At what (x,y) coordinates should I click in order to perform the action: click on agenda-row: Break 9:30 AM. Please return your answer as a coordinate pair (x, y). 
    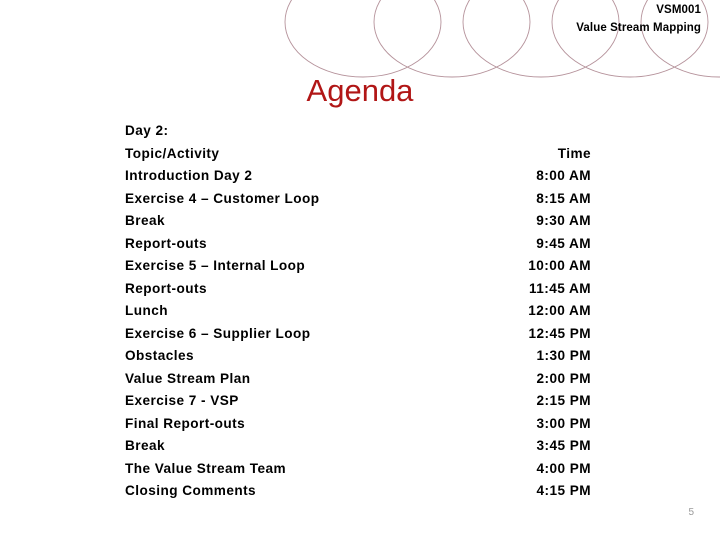
    Looking at the image, I should click on (358, 221).